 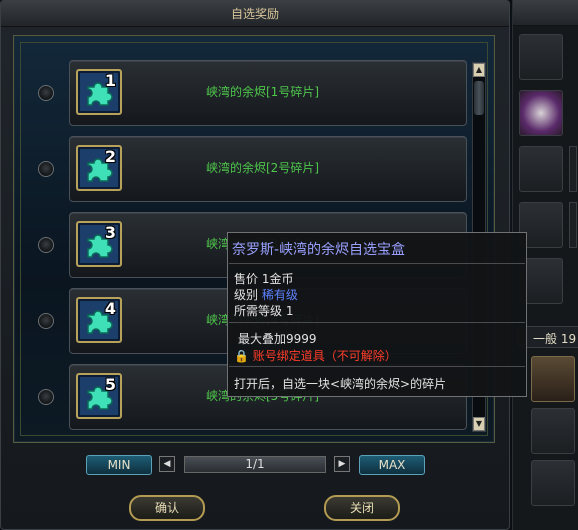 I want to click on page-next-arrow-icon: ▶, so click(x=342, y=464).